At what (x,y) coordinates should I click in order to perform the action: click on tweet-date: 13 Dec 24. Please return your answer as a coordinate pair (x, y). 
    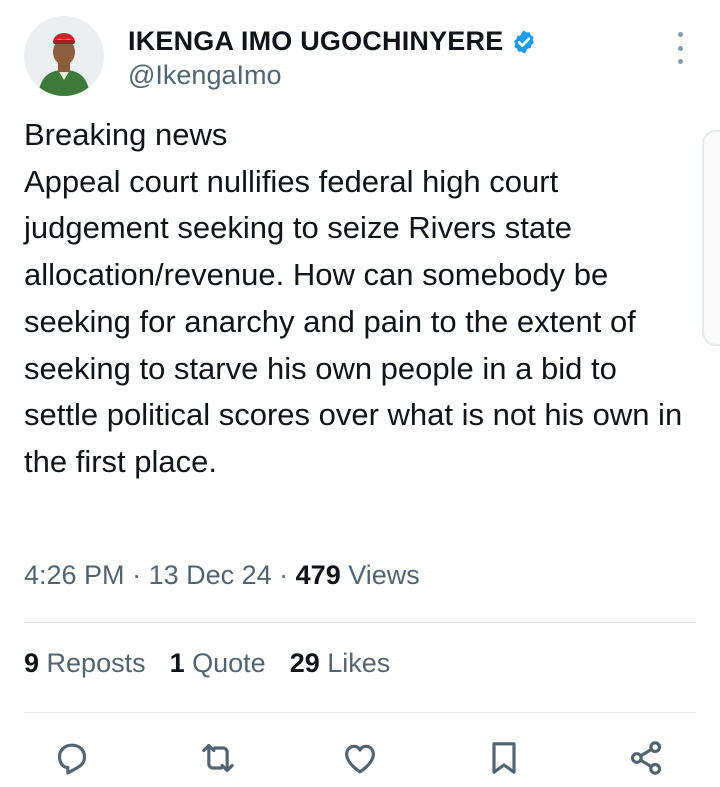
    Looking at the image, I should click on (210, 575).